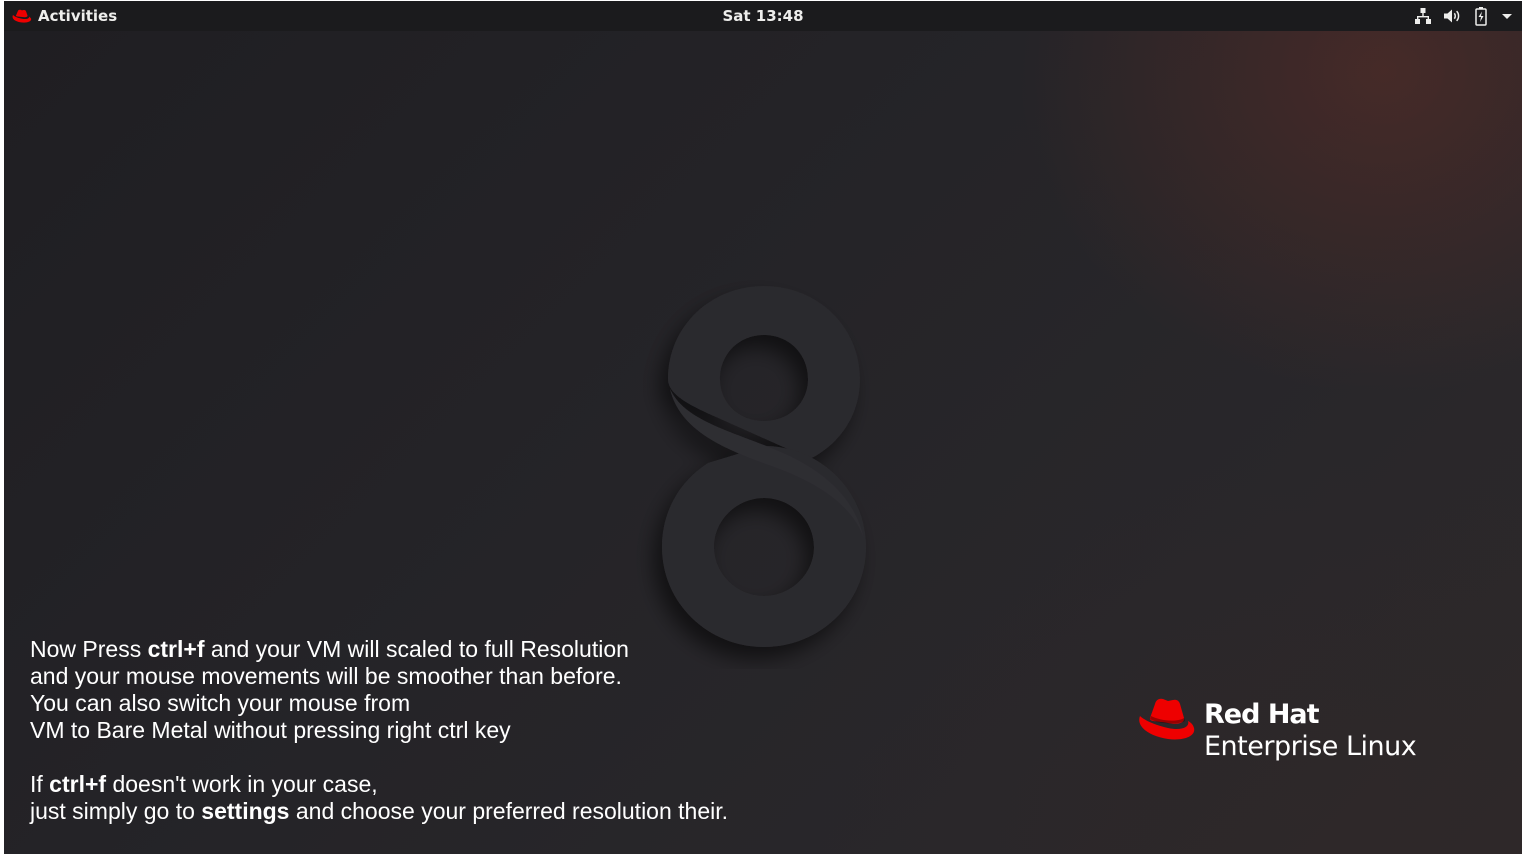 Image resolution: width=1526 pixels, height=857 pixels. Describe the element at coordinates (1423, 16) in the screenshot. I see `network-wired-icon` at that location.